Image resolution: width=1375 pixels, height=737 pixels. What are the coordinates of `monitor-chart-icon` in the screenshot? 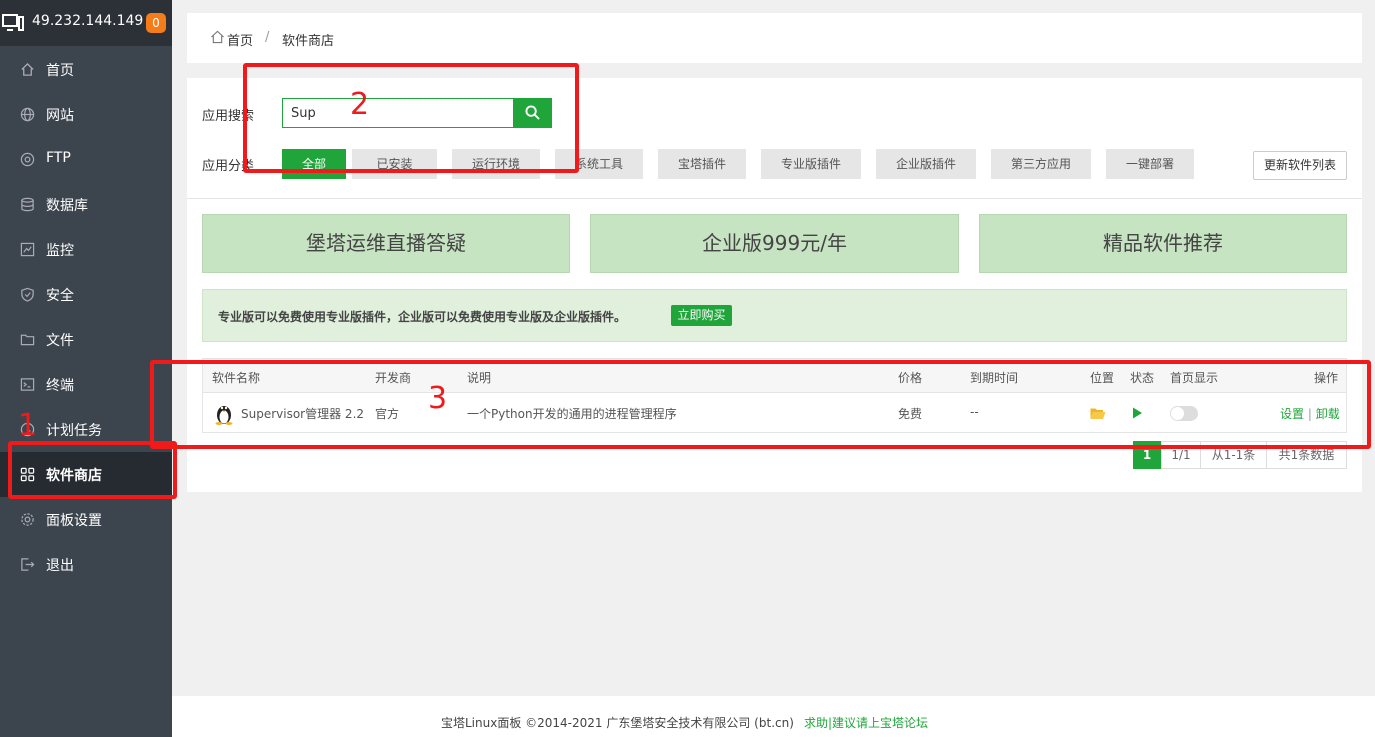 It's located at (27, 249).